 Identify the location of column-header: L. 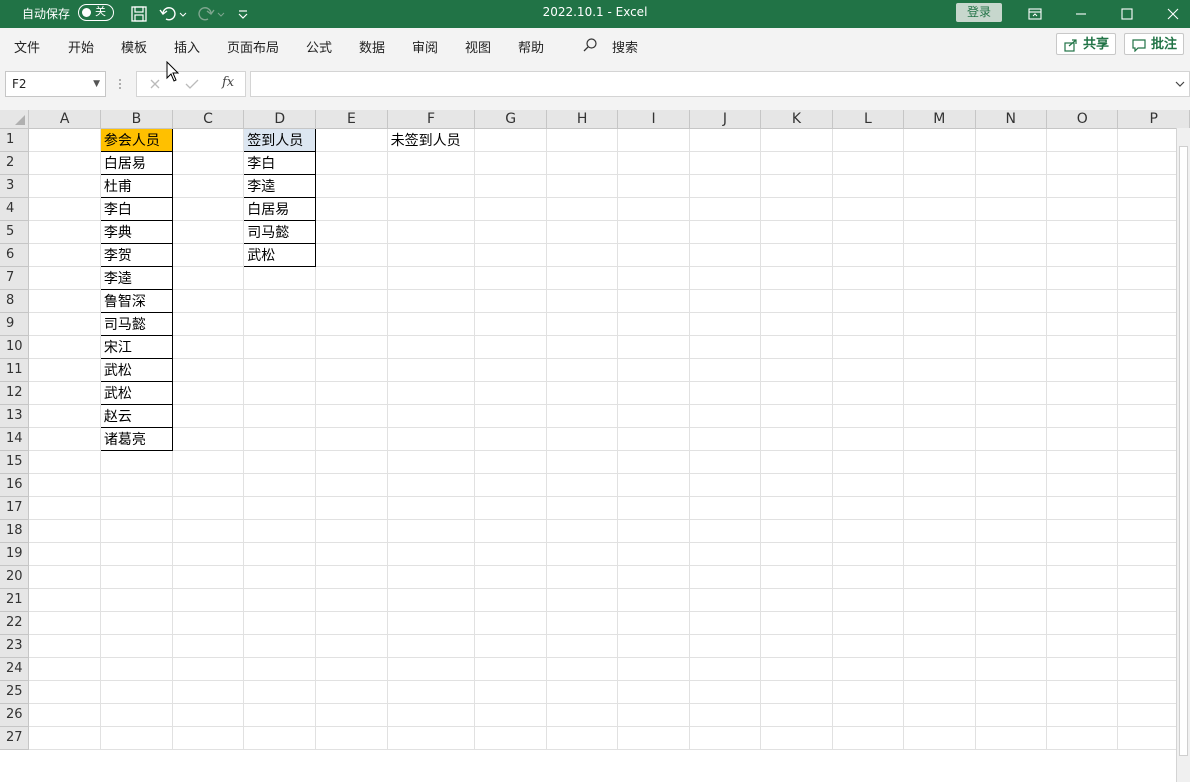
(868, 119).